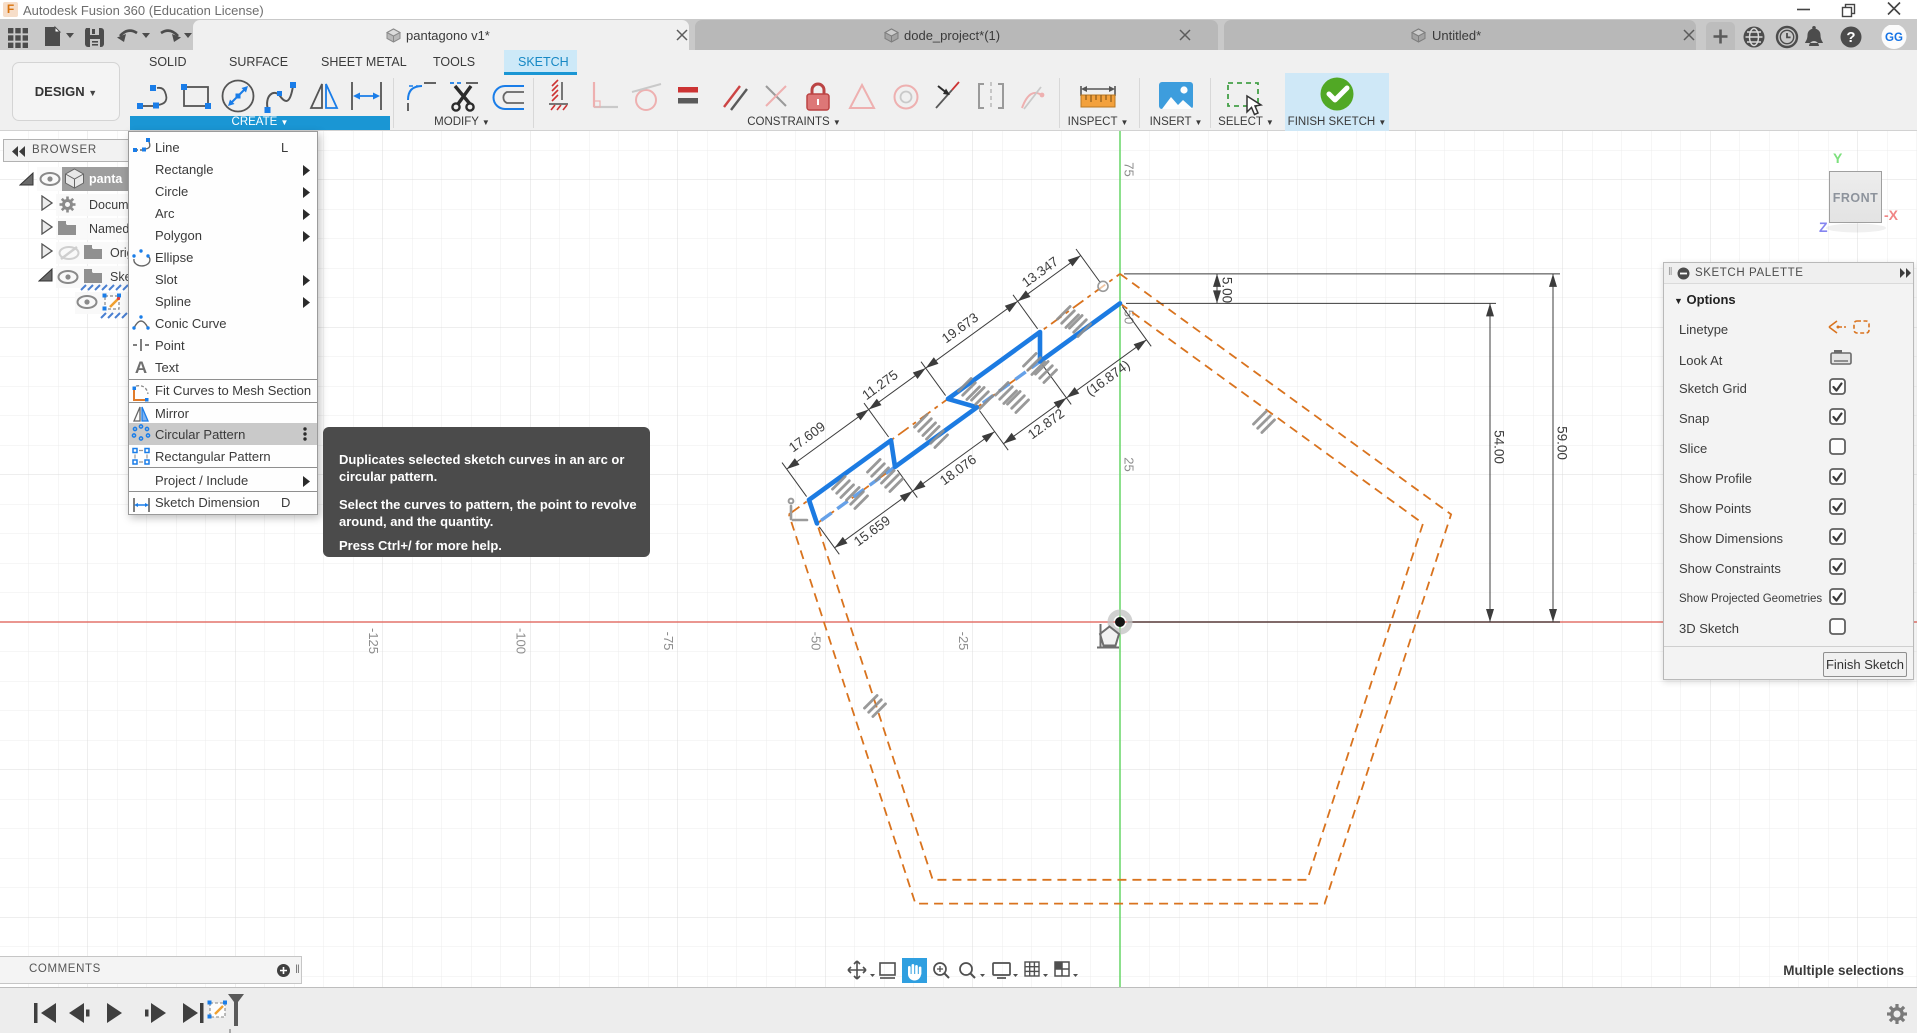  Describe the element at coordinates (1129, 317) in the screenshot. I see `svg-text: 50` at that location.